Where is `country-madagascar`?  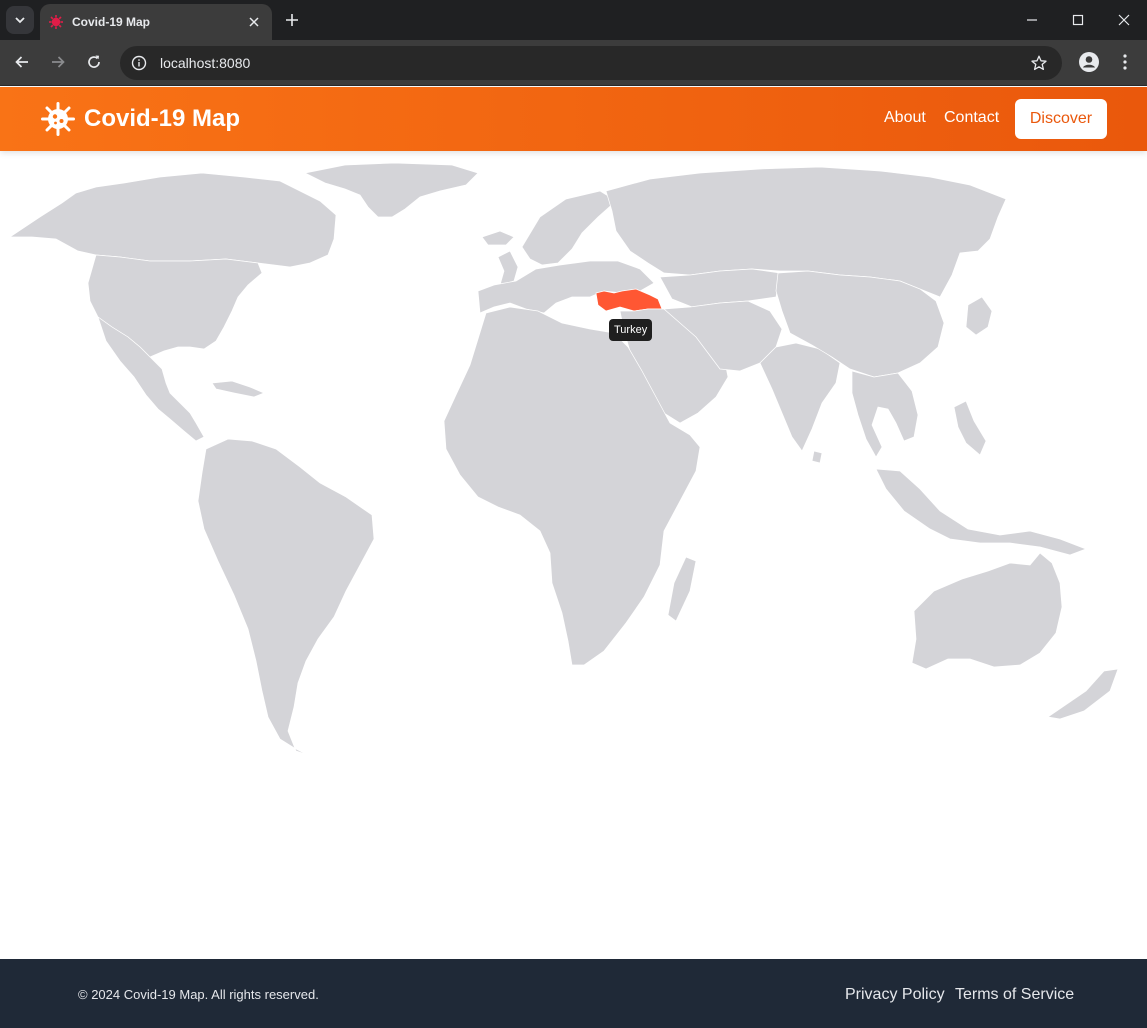
country-madagascar is located at coordinates (682, 589).